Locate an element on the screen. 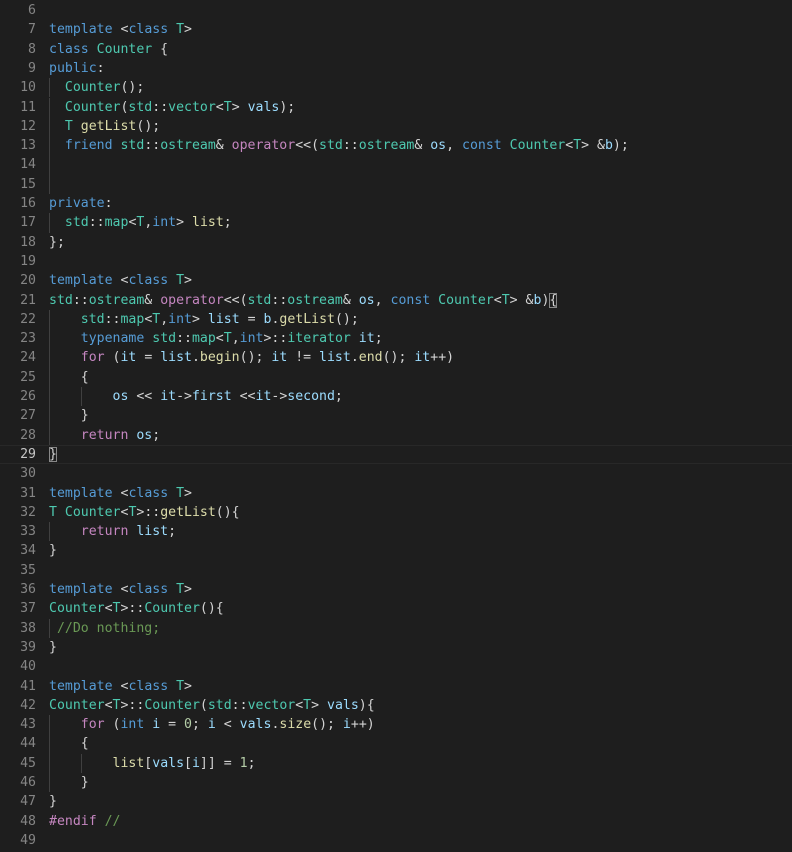 This screenshot has width=792, height=852. code-line: 22 std::map<T,int> list = b.getList(); is located at coordinates (396, 319).